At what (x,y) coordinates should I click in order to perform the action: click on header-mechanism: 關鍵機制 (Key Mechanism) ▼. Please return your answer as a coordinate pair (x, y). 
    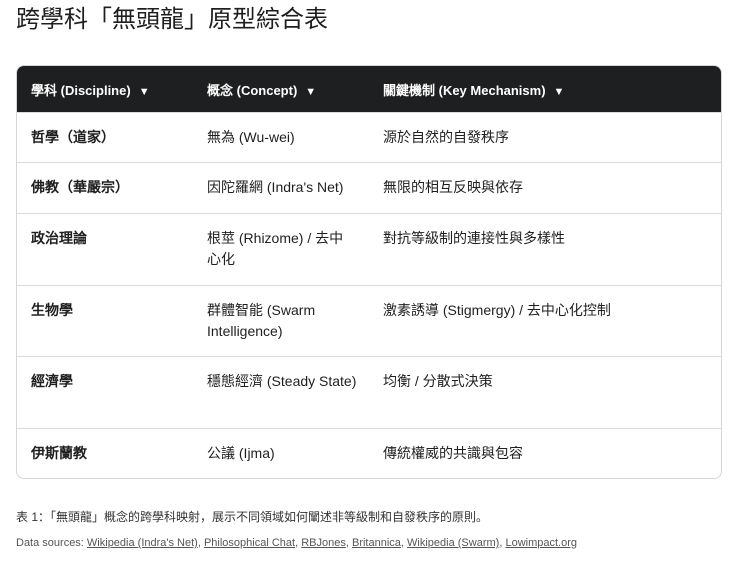
    Looking at the image, I should click on (473, 89).